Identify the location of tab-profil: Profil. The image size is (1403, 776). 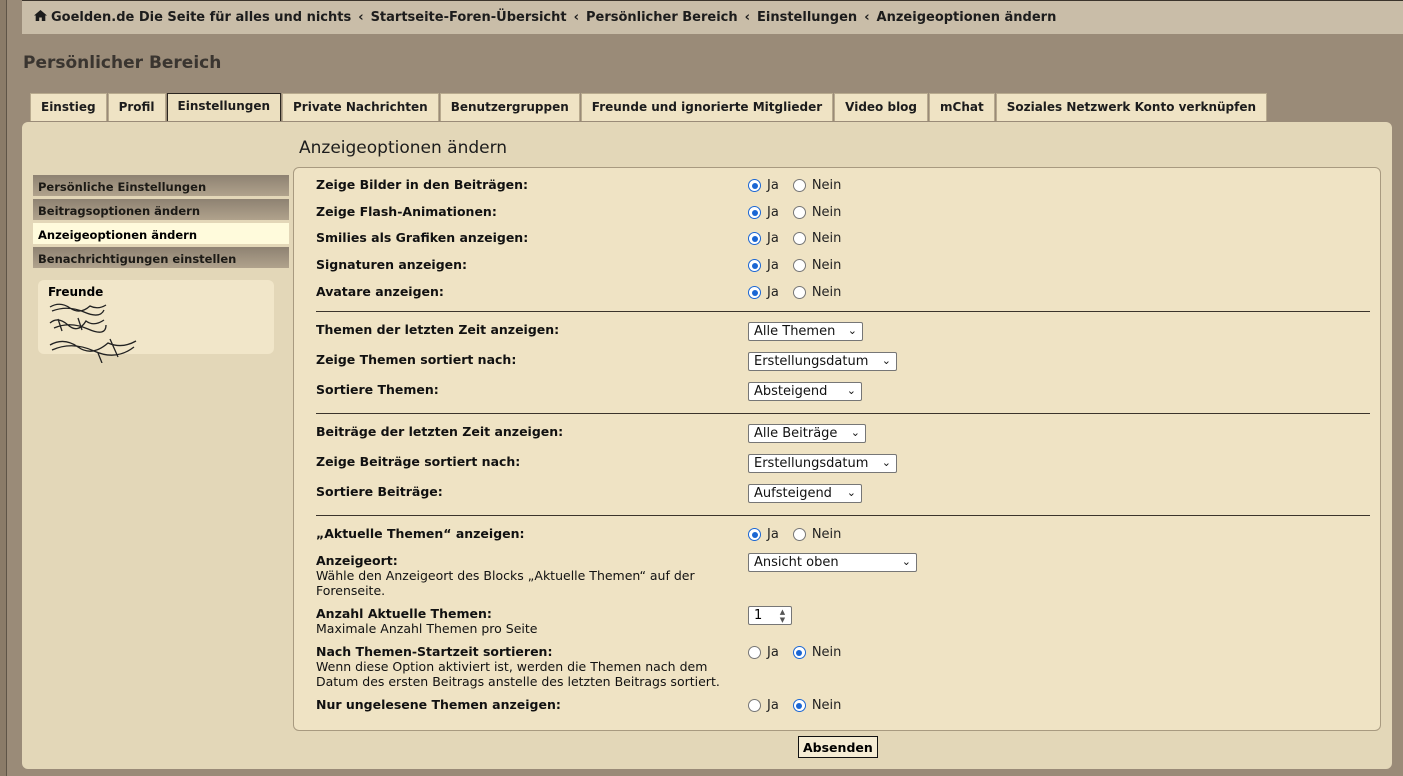
(136, 107).